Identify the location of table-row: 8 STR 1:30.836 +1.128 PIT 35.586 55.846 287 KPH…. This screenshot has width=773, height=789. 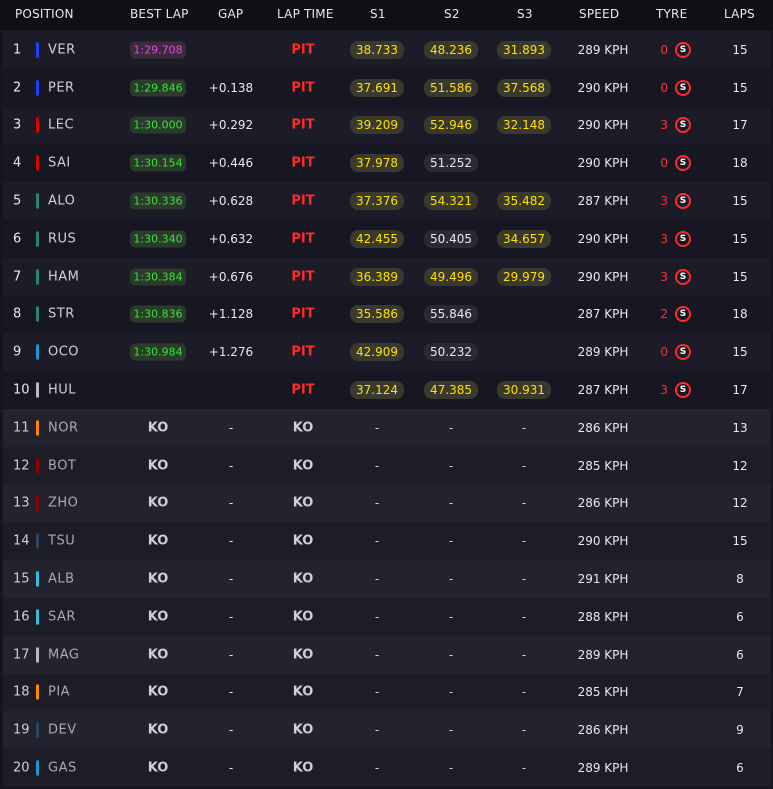
(387, 314).